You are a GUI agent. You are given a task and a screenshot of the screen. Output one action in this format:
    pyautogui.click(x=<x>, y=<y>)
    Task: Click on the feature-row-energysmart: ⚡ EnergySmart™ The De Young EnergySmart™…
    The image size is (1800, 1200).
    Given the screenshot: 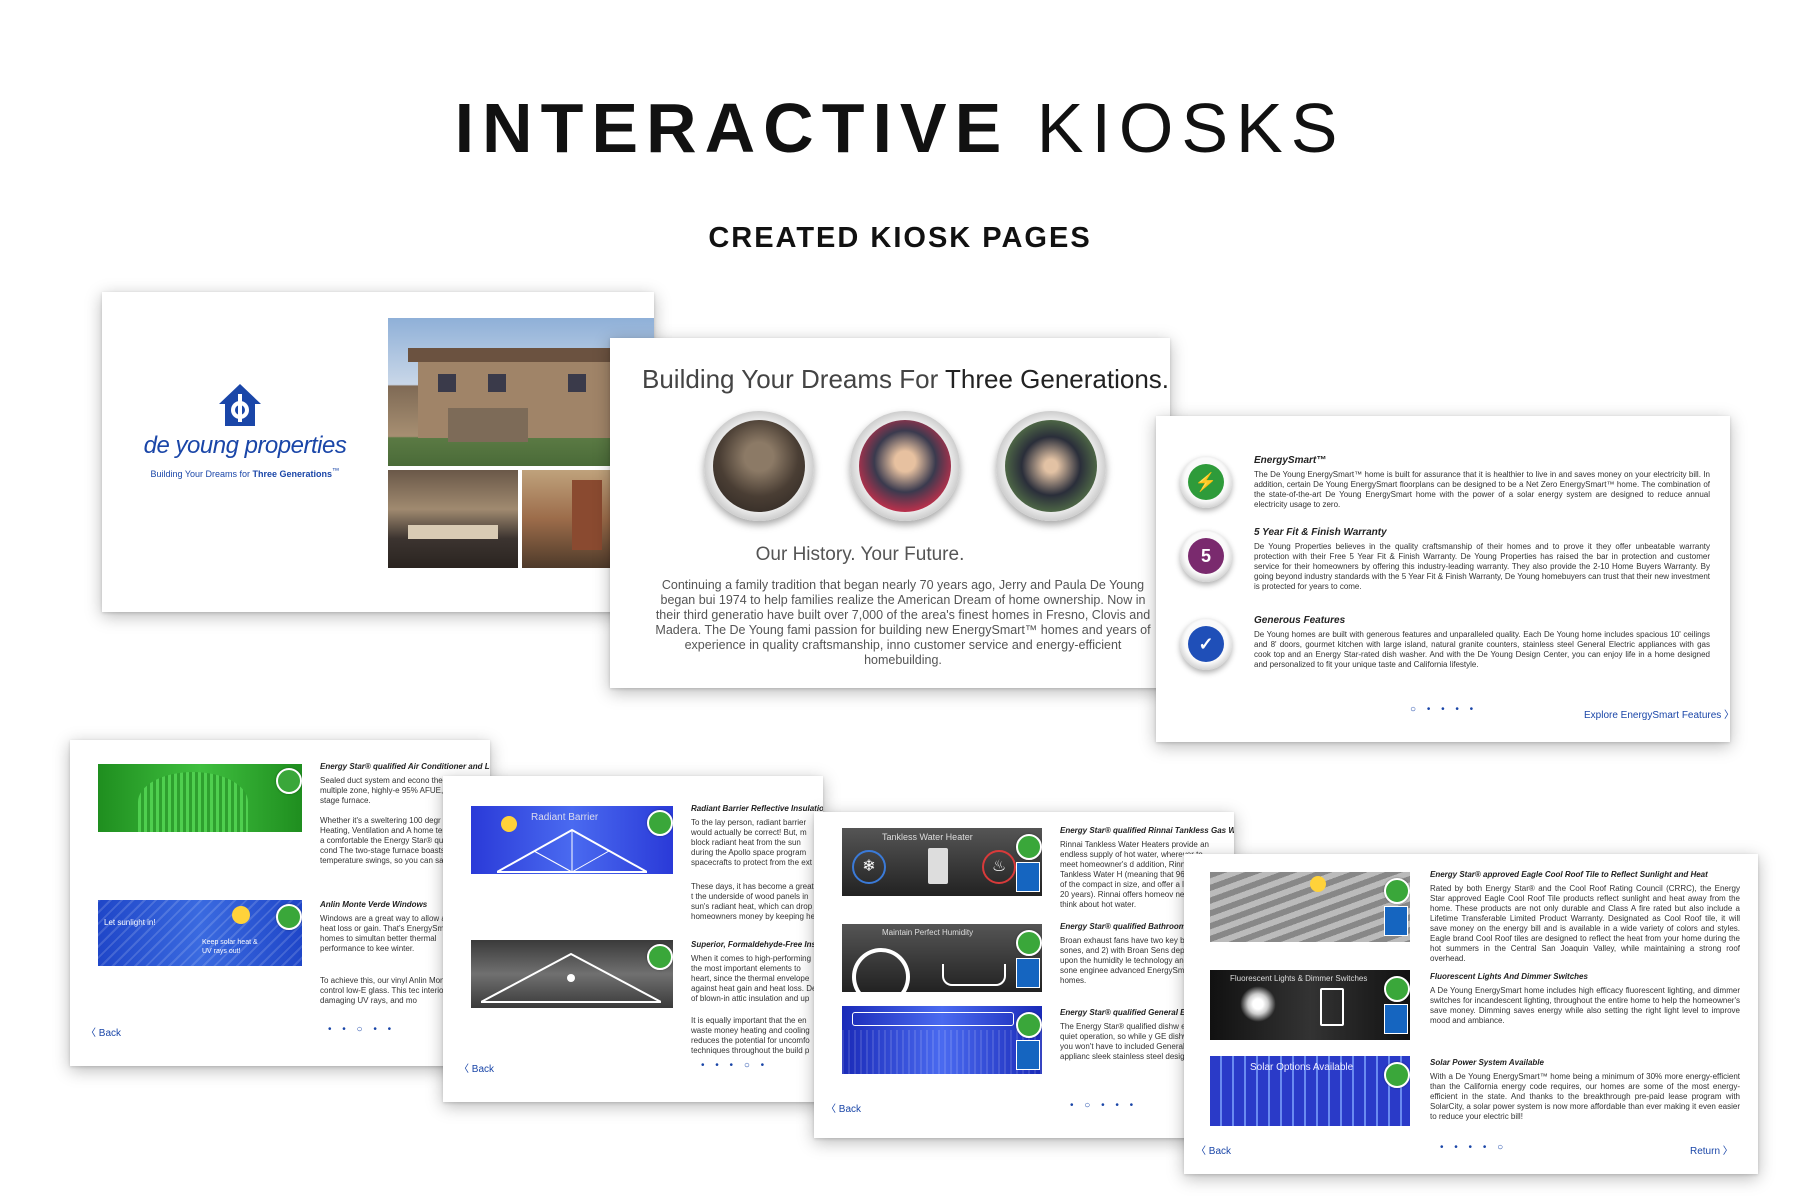 What is the action you would take?
    pyautogui.click(x=1445, y=476)
    